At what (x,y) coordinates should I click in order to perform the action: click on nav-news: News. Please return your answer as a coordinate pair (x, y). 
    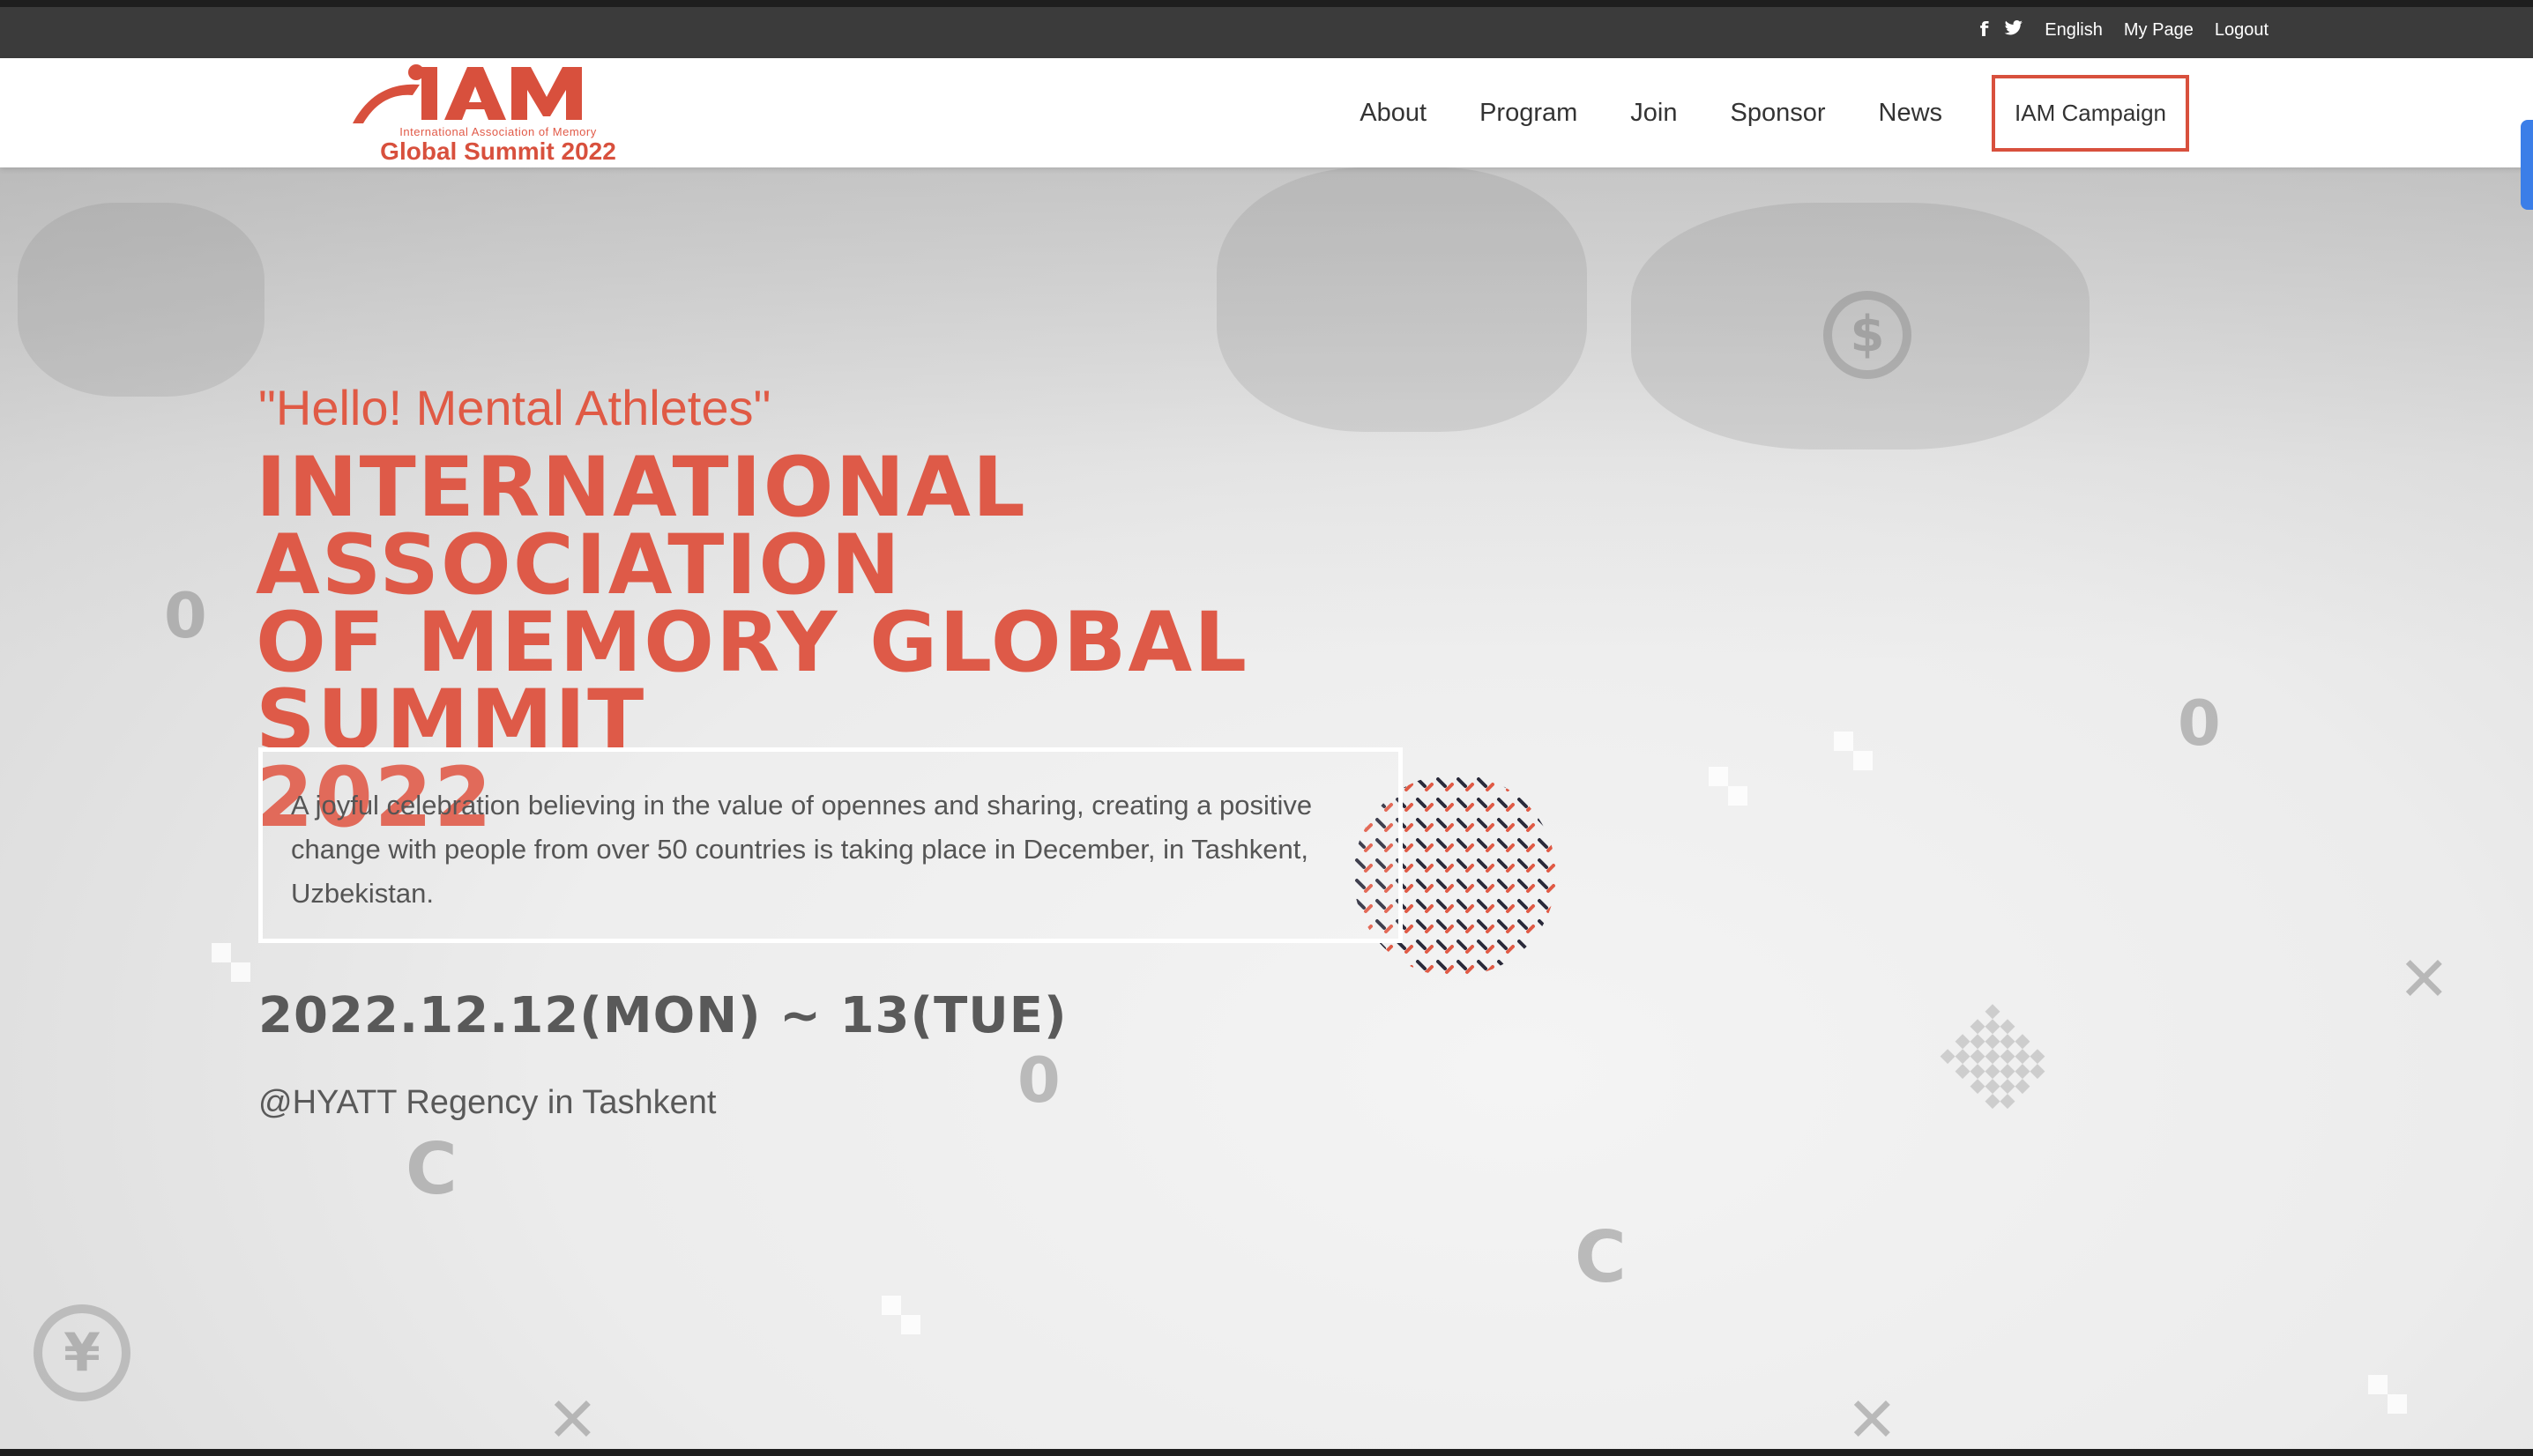
    Looking at the image, I should click on (1911, 113).